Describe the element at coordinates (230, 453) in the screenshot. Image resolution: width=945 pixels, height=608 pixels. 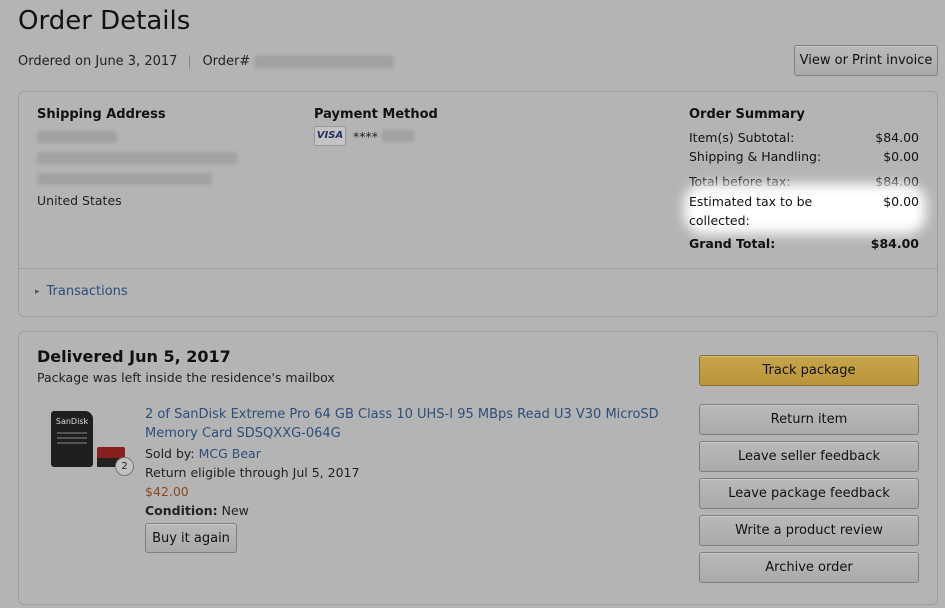
I see `seller-link: MCG Bear` at that location.